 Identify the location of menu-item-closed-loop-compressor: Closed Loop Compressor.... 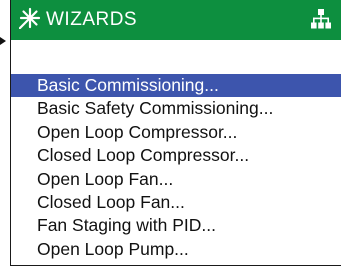
(176, 155).